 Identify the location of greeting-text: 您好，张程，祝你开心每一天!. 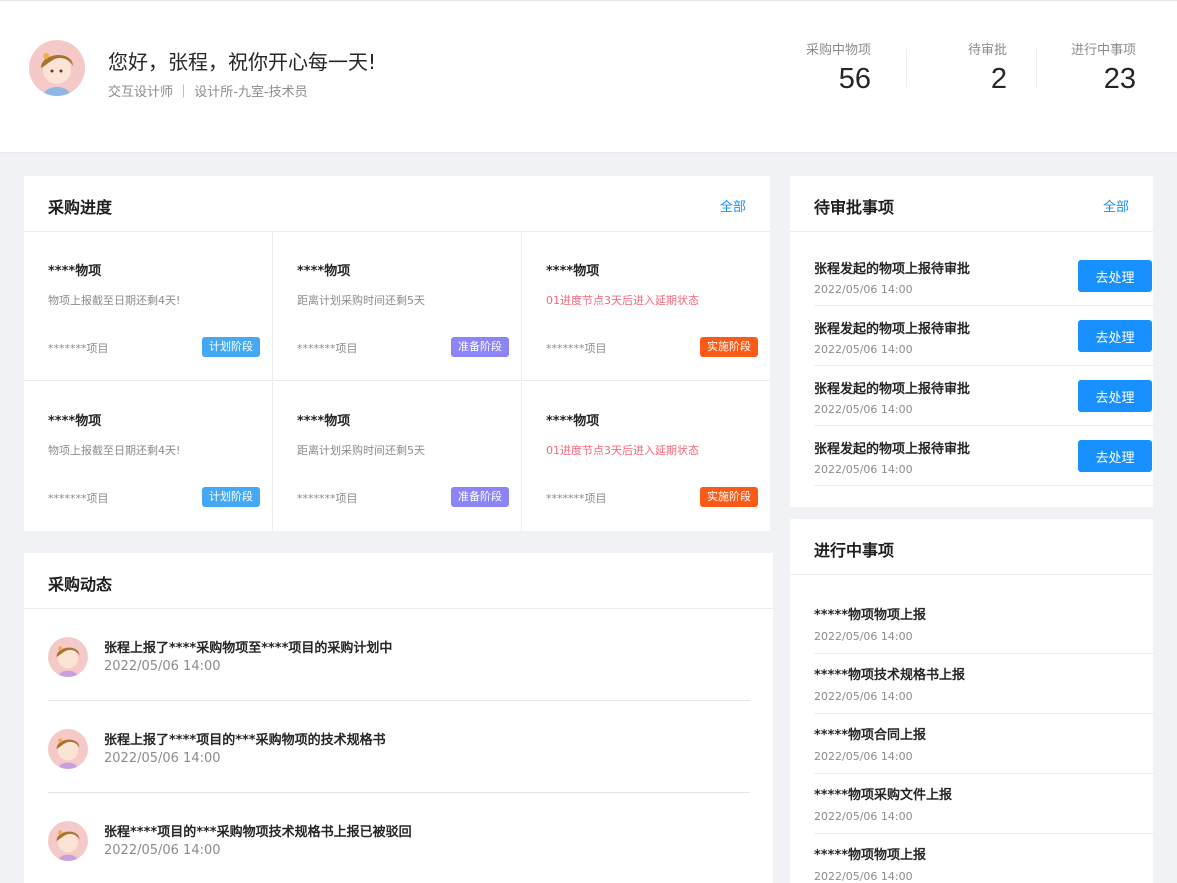
(242, 62).